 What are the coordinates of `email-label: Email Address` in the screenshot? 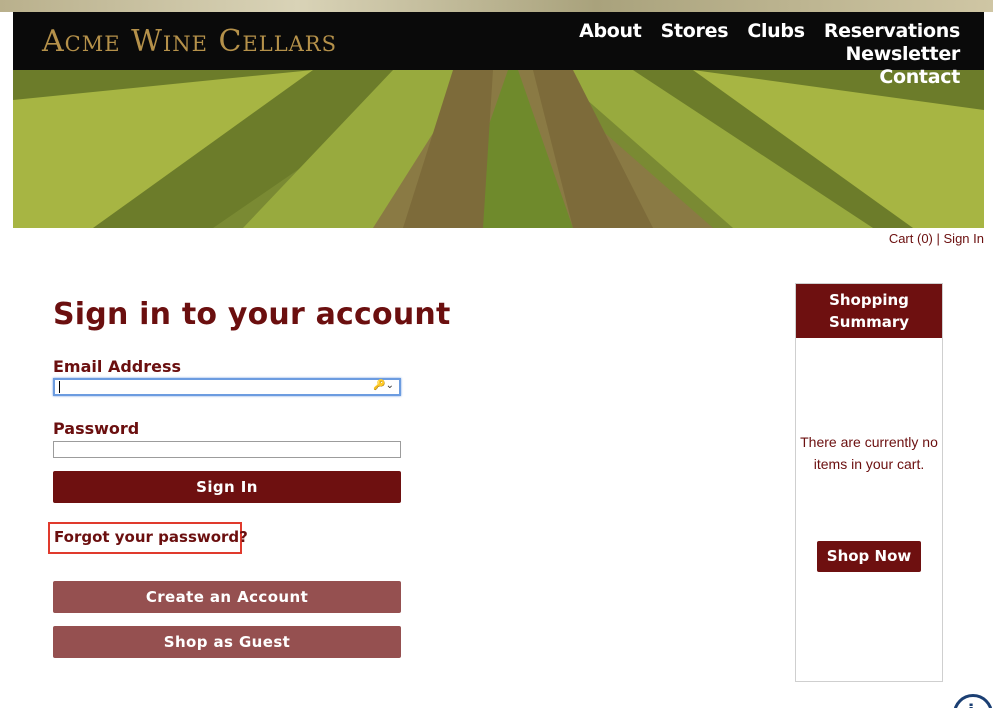 It's located at (117, 366).